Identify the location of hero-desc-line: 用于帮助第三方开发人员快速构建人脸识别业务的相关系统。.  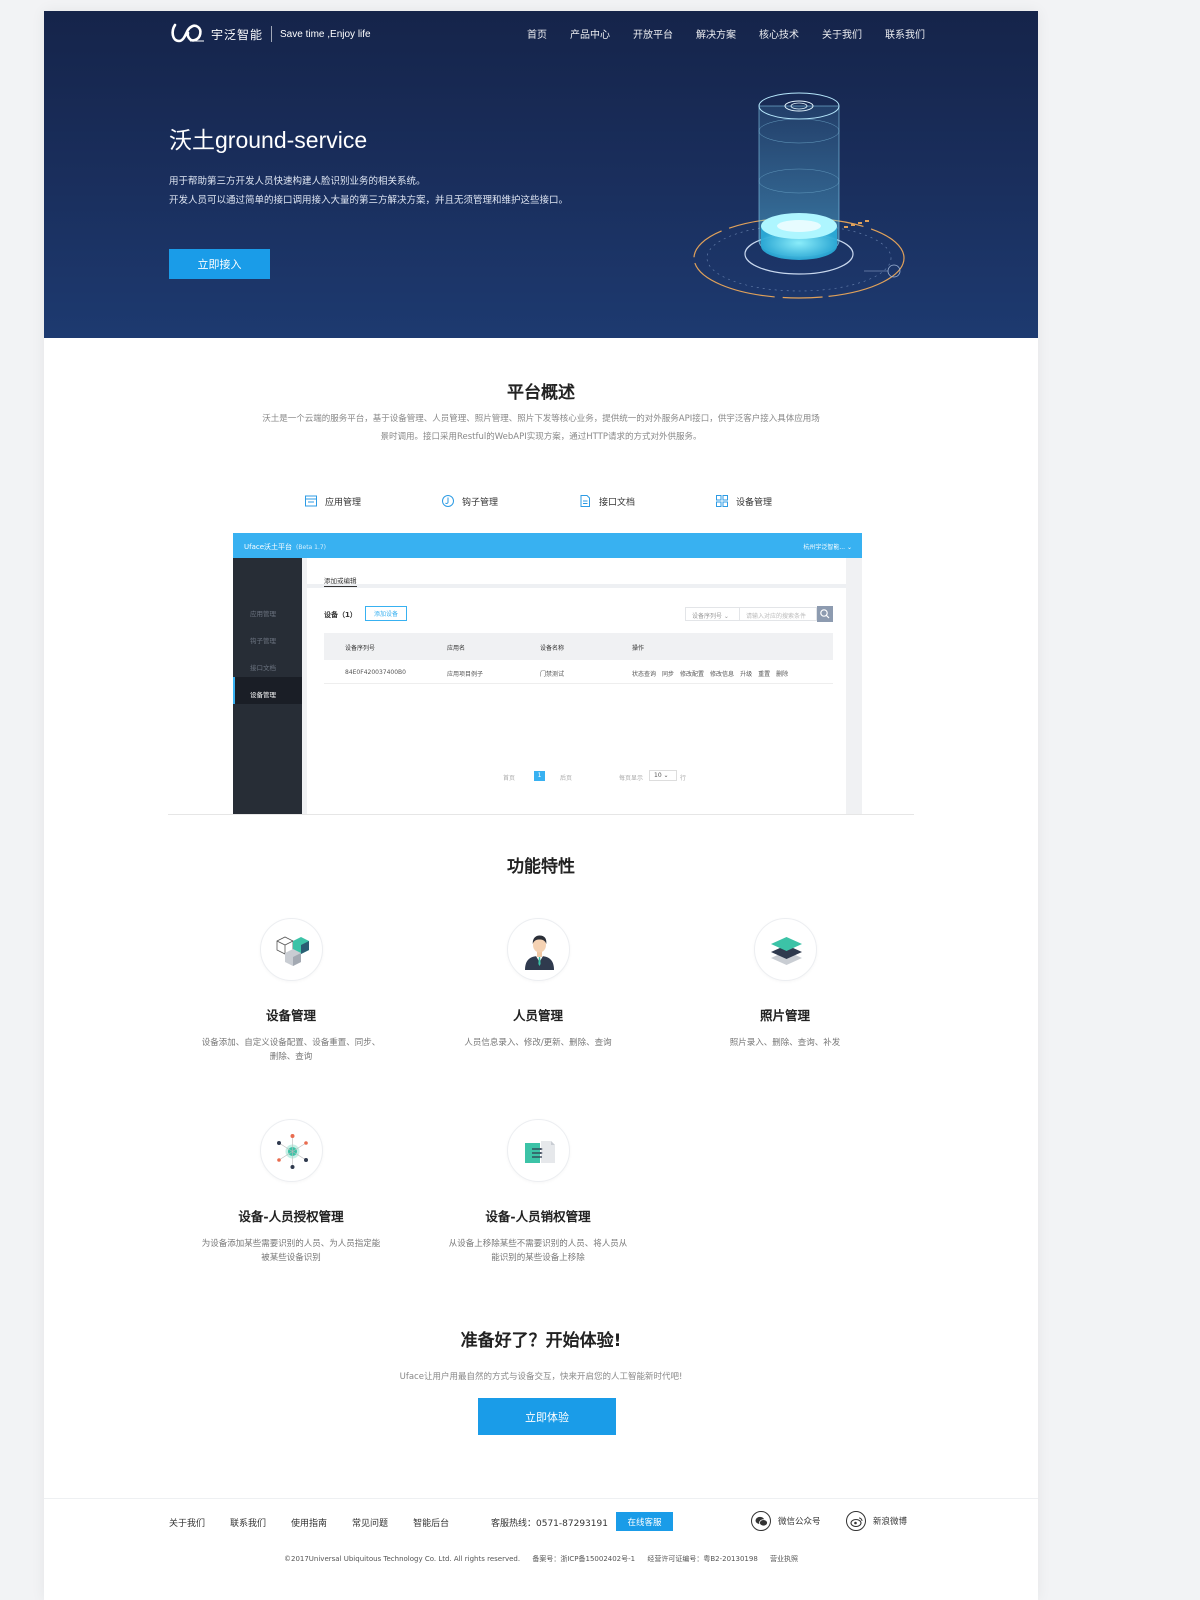
(297, 181).